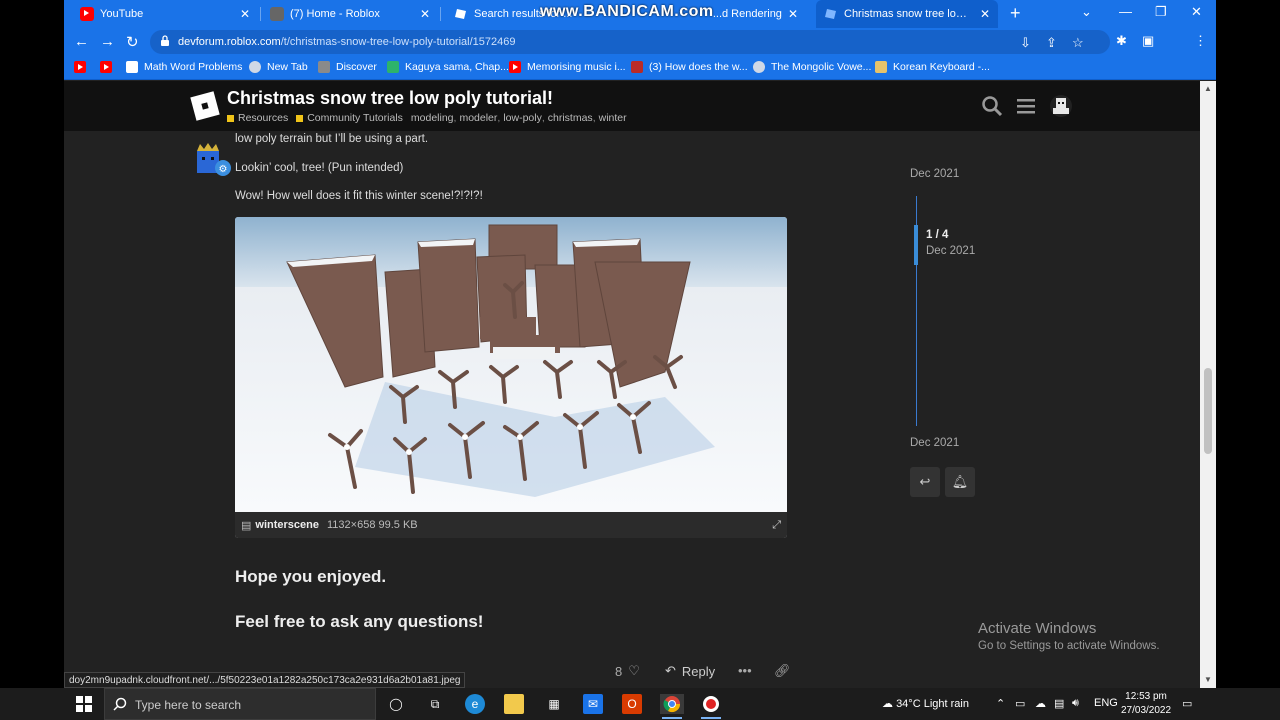 This screenshot has height=720, width=1280. I want to click on bookmark-icon, so click(393, 67).